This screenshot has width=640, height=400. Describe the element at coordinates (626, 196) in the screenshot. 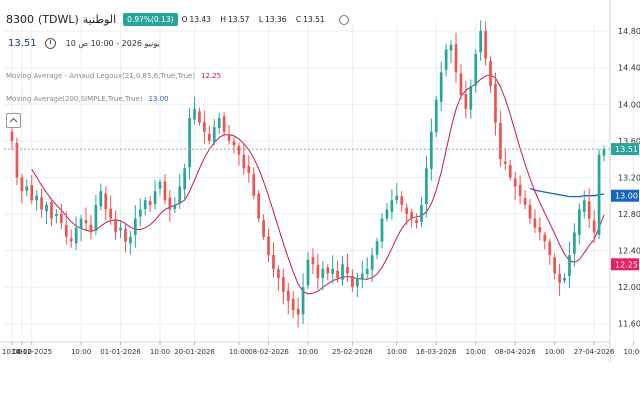

I see `indicator-tag: 13.00` at that location.